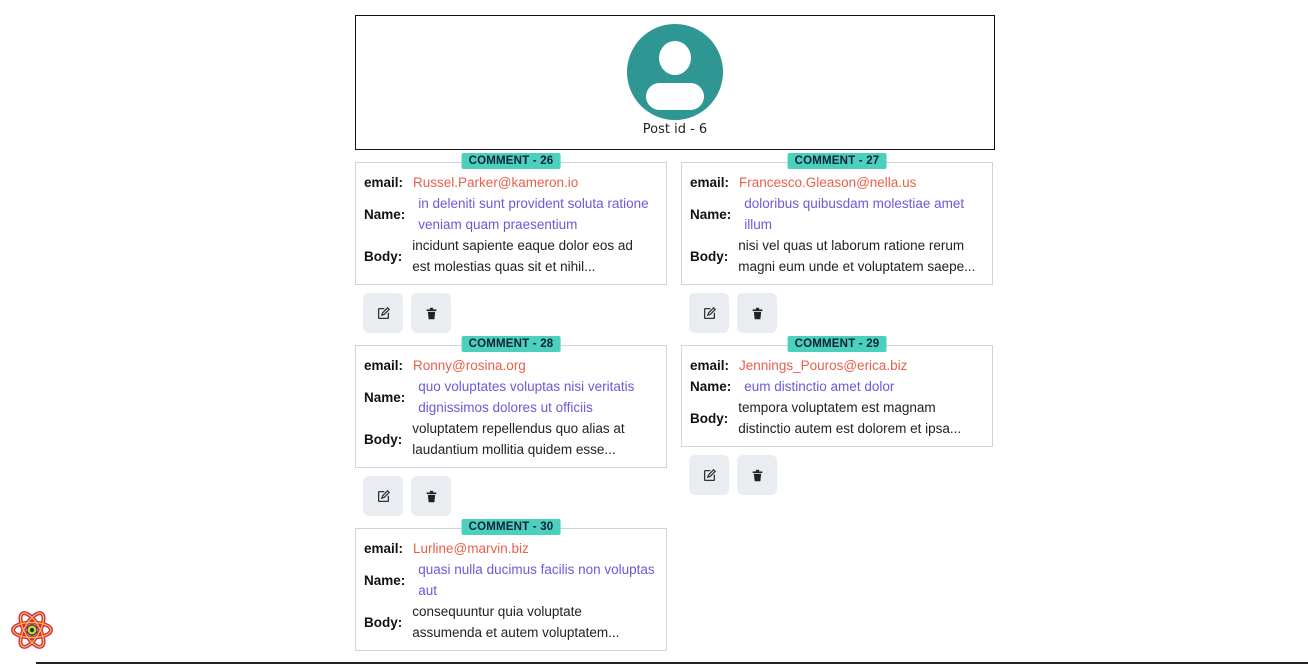 Image resolution: width=1308 pixels, height=664 pixels. What do you see at coordinates (32, 630) in the screenshot?
I see `react-logo-icon` at bounding box center [32, 630].